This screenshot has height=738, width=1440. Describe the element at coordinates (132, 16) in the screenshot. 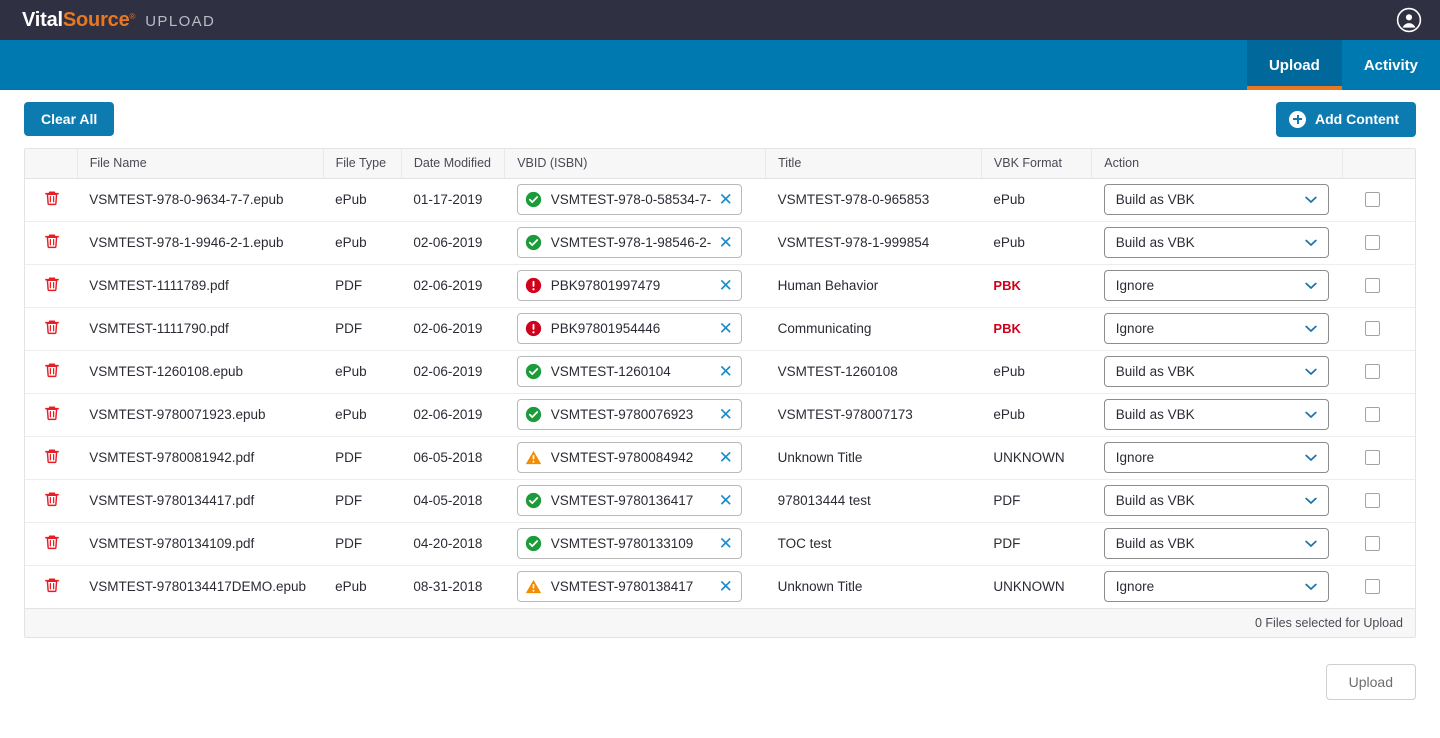

I see `registered-mark: ®` at that location.